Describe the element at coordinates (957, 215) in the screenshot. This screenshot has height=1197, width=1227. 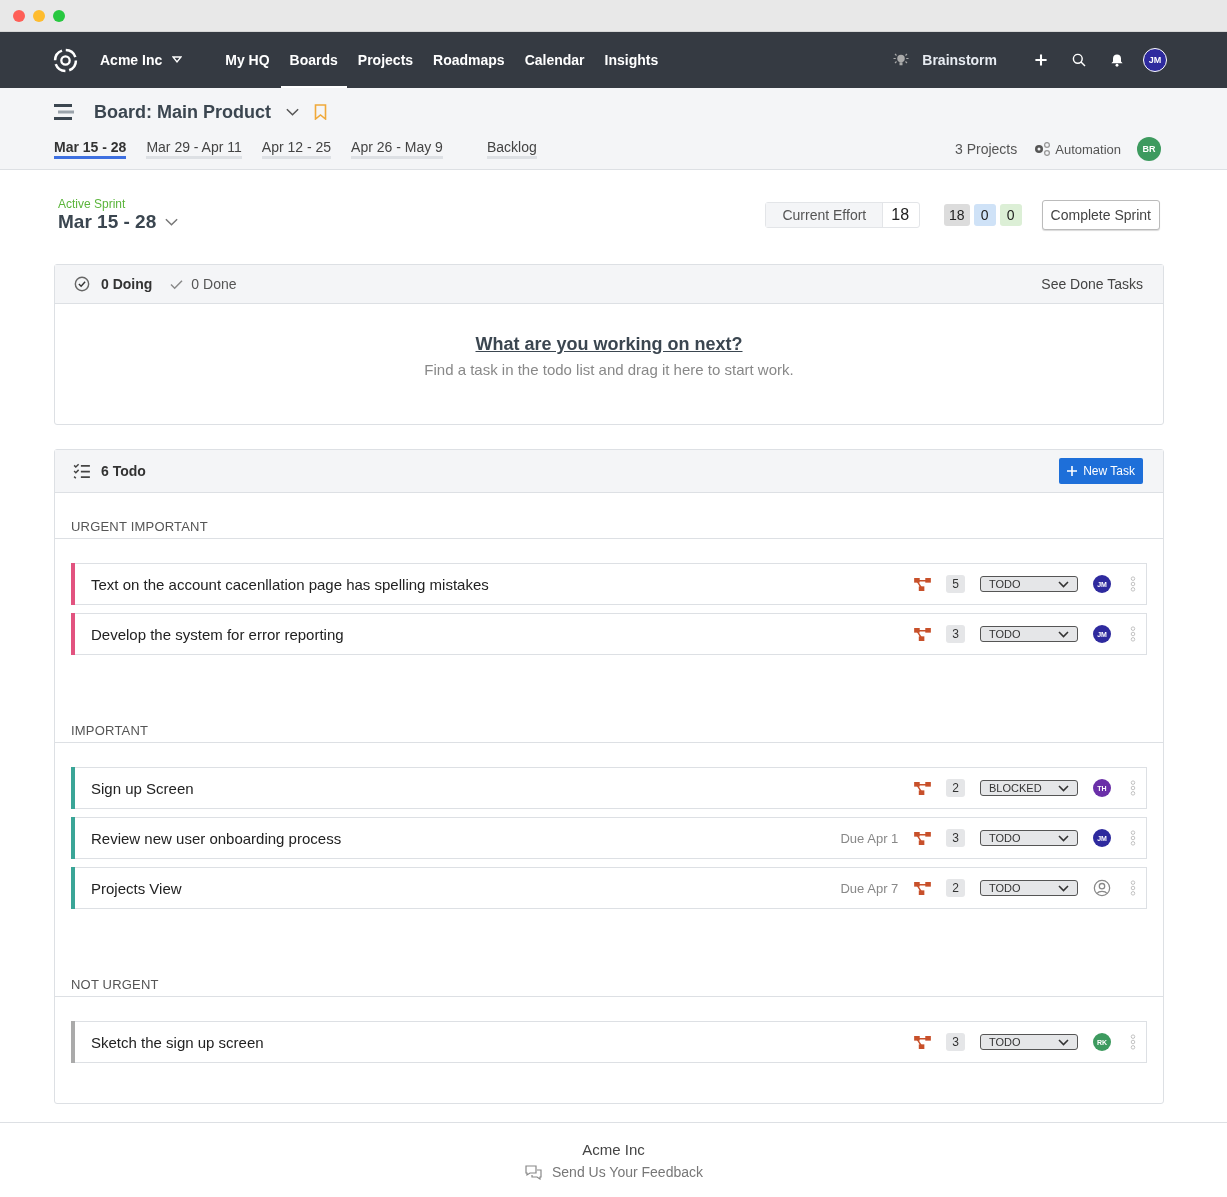
I see `count-badge: 18` at that location.